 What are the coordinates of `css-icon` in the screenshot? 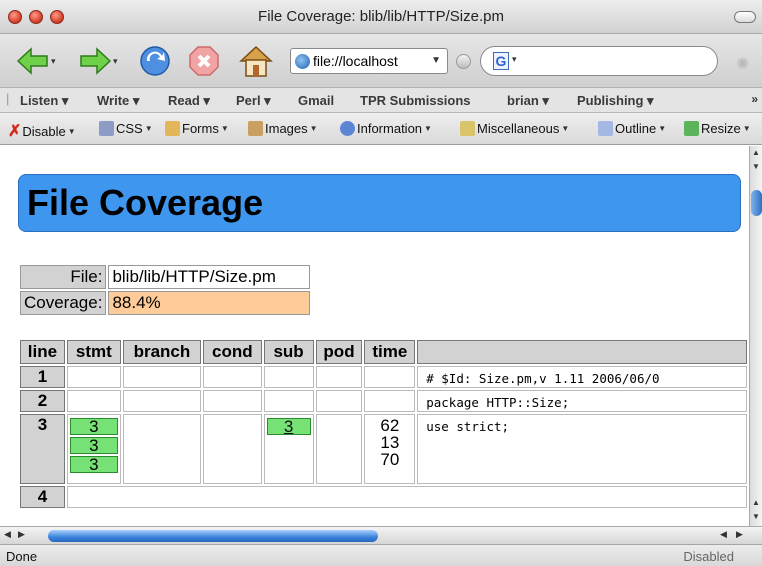 It's located at (106, 128).